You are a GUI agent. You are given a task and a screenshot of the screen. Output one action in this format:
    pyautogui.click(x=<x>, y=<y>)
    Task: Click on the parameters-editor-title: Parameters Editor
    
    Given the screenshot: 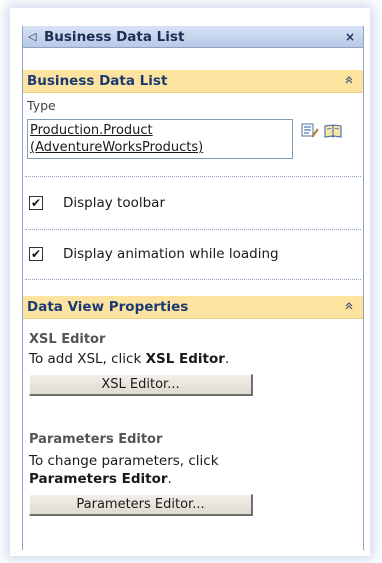 What is the action you would take?
    pyautogui.click(x=96, y=439)
    